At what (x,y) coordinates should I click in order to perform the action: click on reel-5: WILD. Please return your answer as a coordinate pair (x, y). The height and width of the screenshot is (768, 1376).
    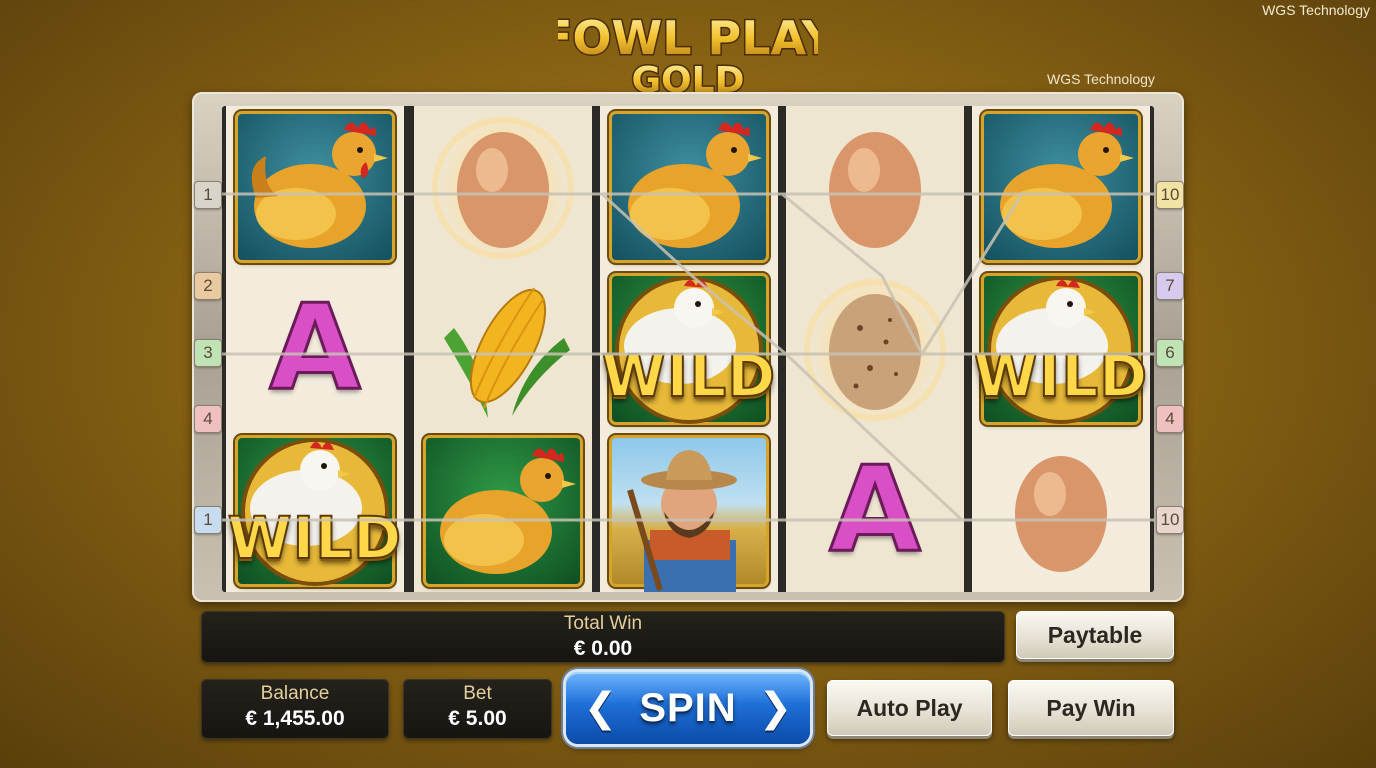
    Looking at the image, I should click on (1061, 349).